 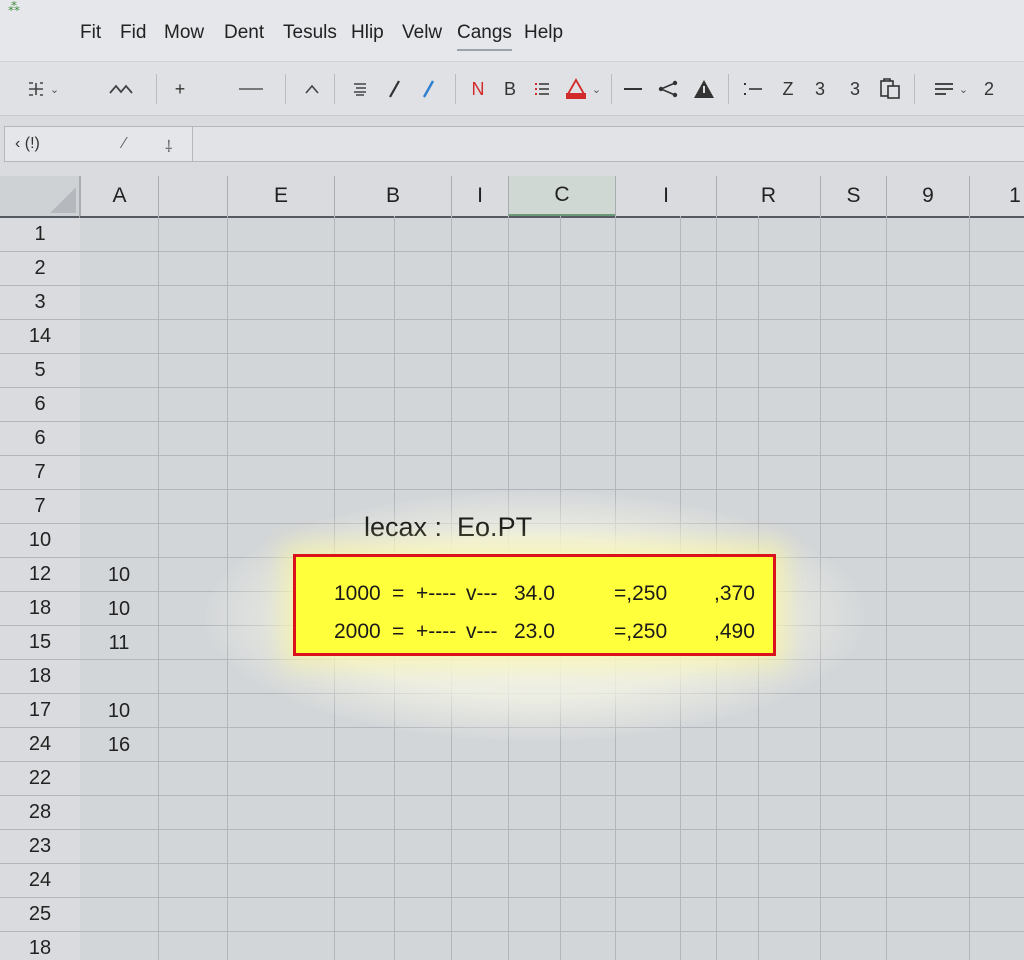 I want to click on column-header, so click(x=192, y=196).